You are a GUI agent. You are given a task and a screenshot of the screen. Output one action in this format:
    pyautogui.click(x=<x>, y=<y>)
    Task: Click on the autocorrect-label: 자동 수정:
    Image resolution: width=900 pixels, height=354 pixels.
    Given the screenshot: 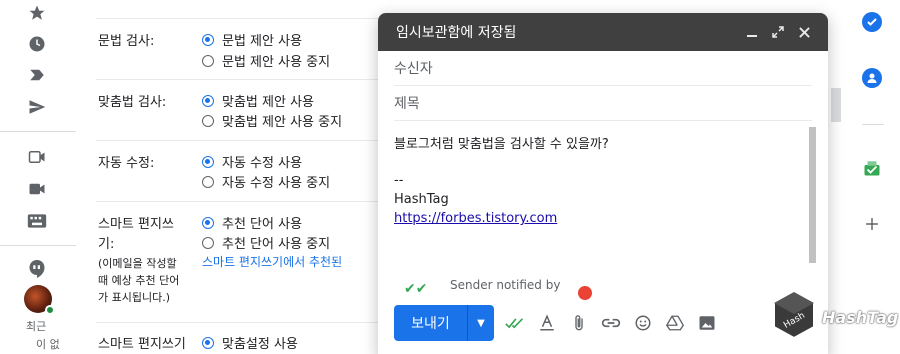 What is the action you would take?
    pyautogui.click(x=126, y=163)
    